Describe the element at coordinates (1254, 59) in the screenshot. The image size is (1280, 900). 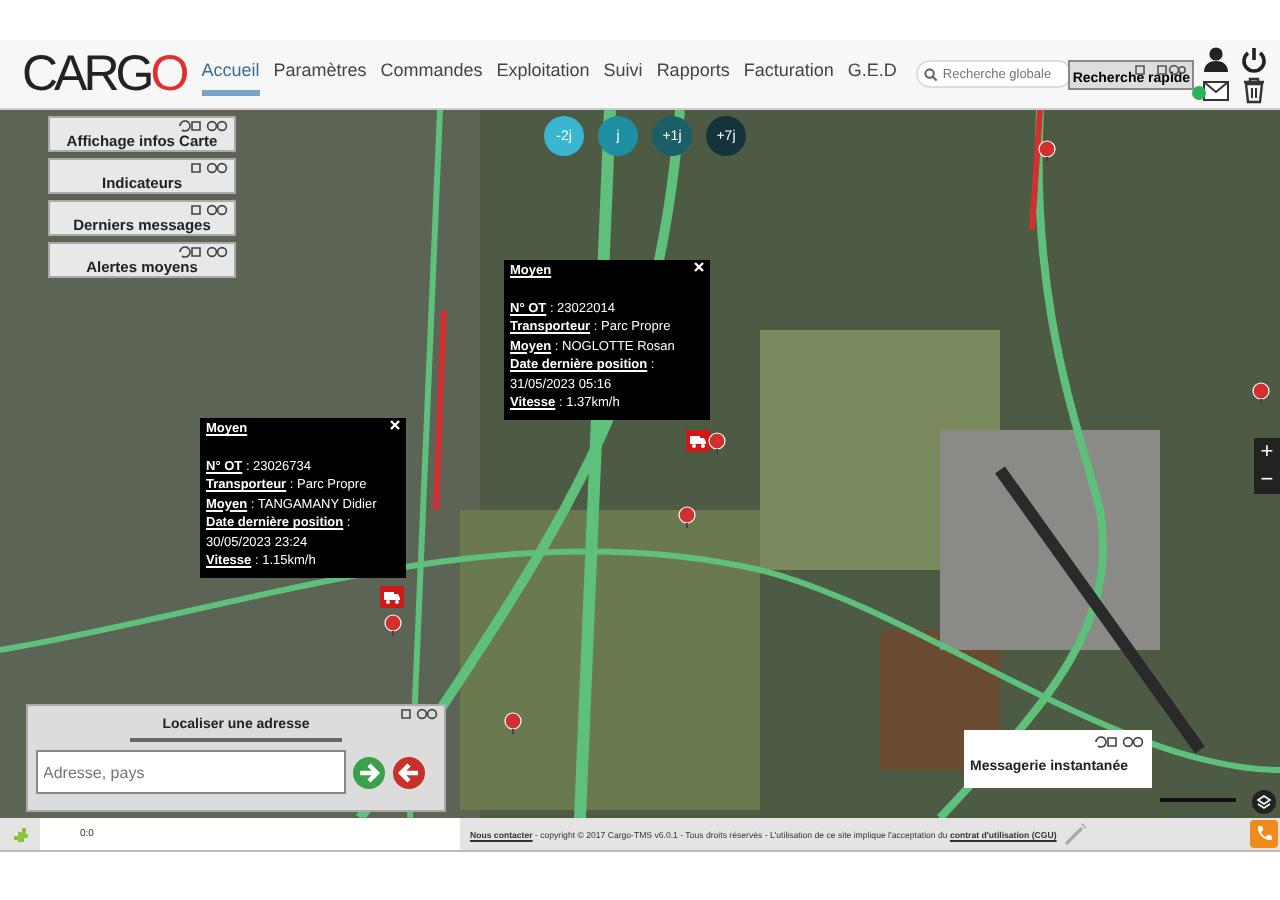
I see `power-icon` at that location.